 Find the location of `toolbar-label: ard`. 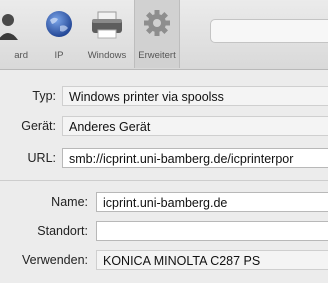

toolbar-label: ard is located at coordinates (21, 55).